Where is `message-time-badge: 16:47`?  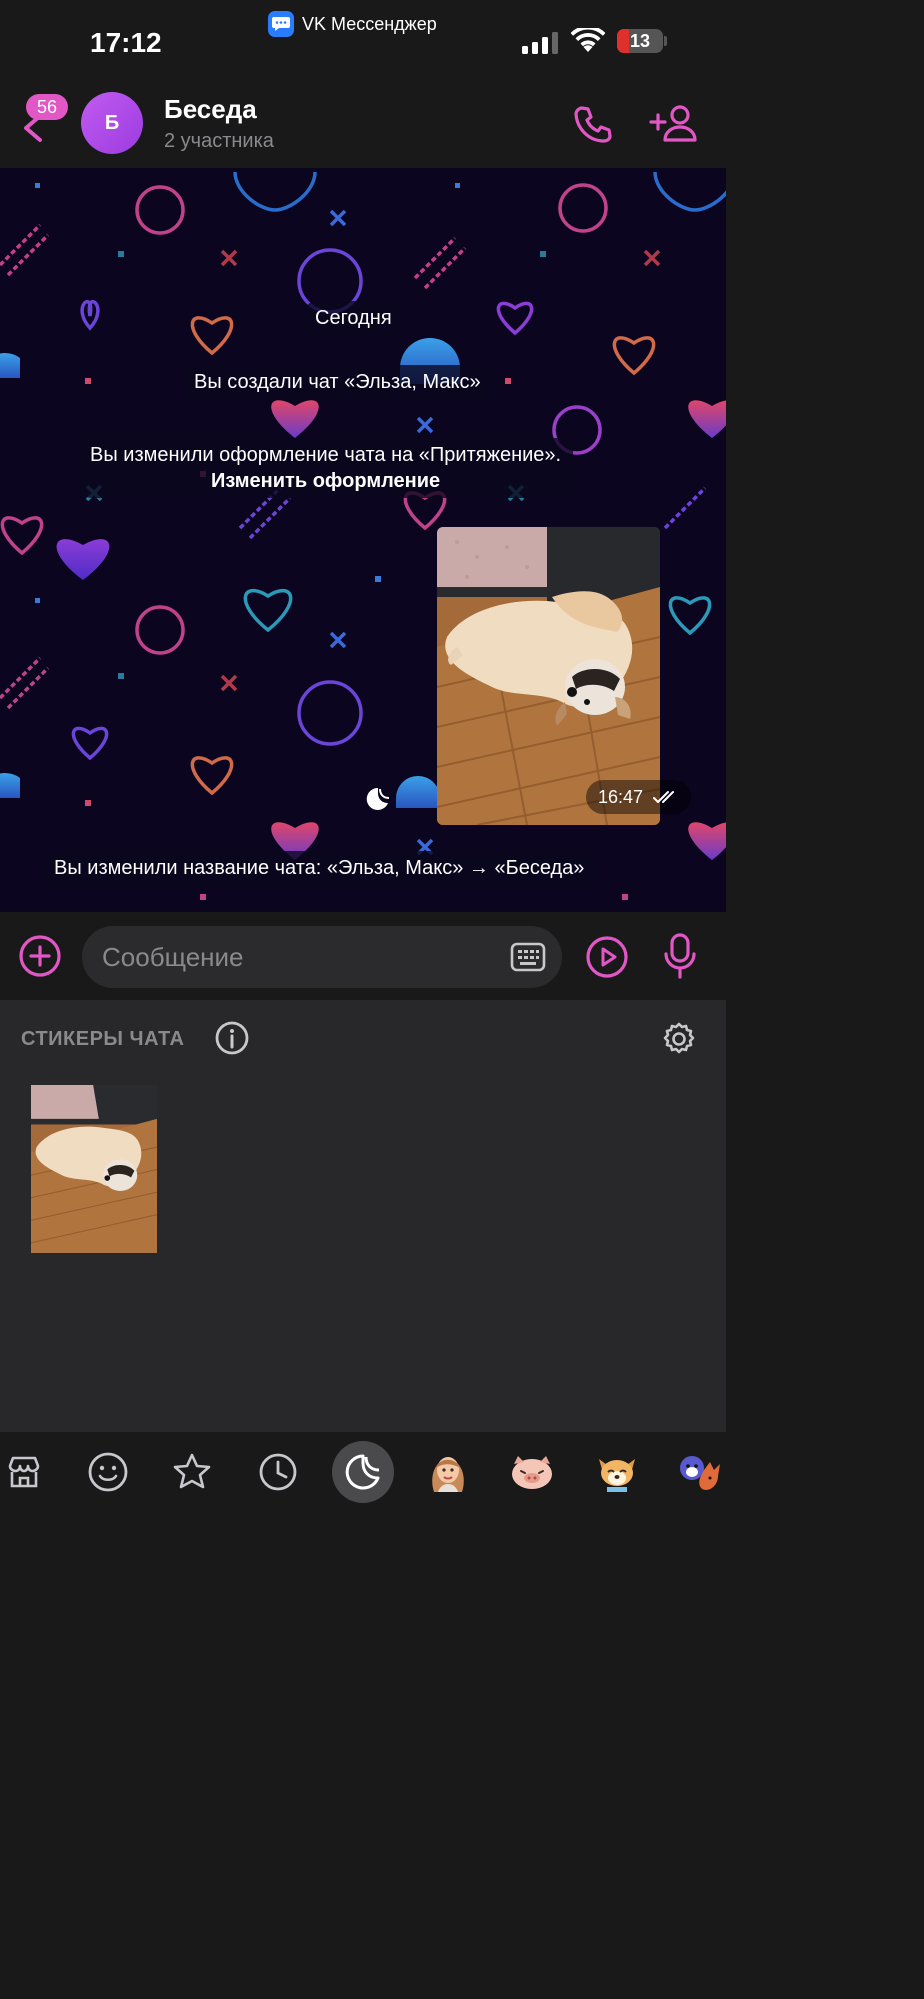 message-time-badge: 16:47 is located at coordinates (639, 797).